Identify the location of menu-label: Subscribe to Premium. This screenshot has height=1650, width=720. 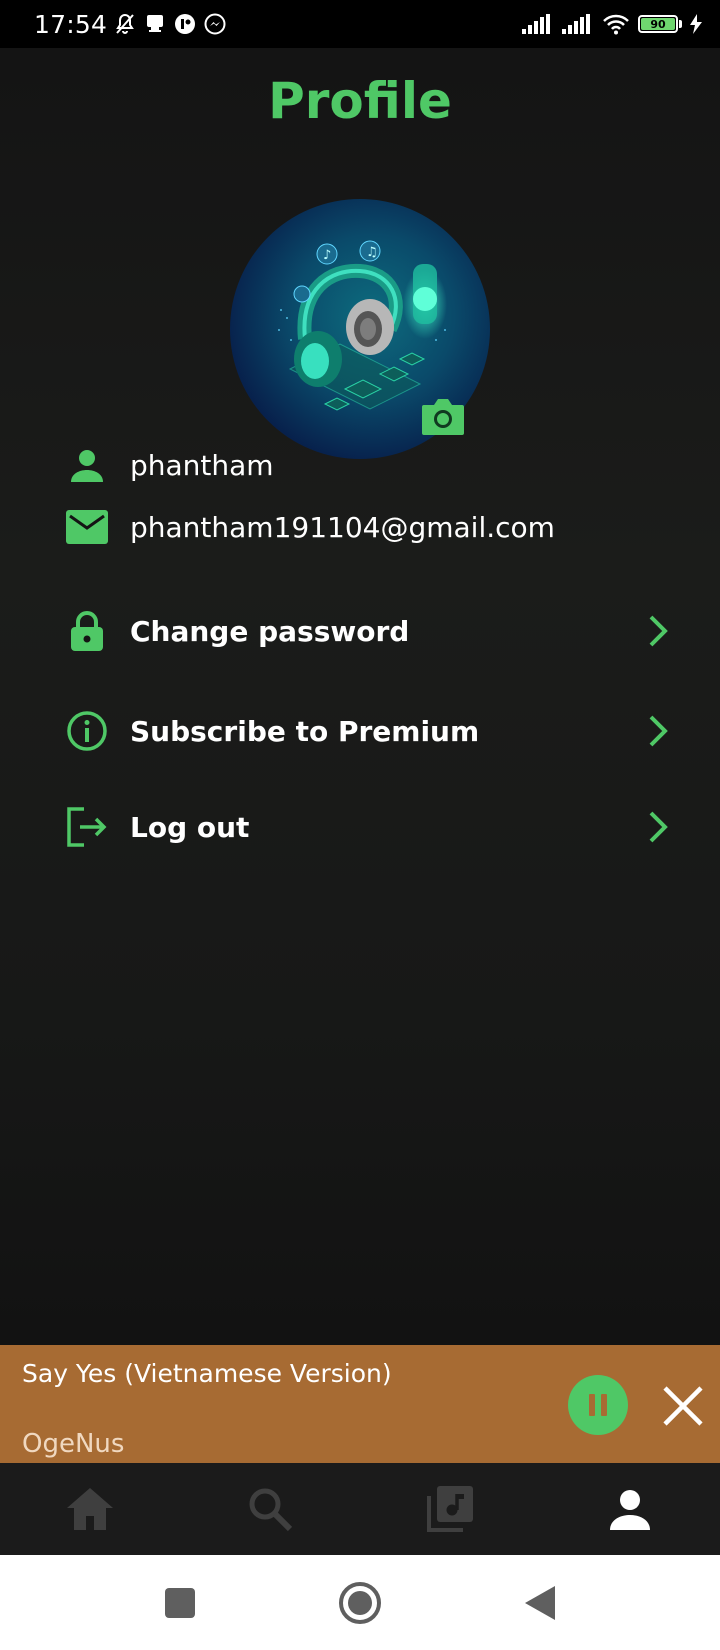
(305, 731).